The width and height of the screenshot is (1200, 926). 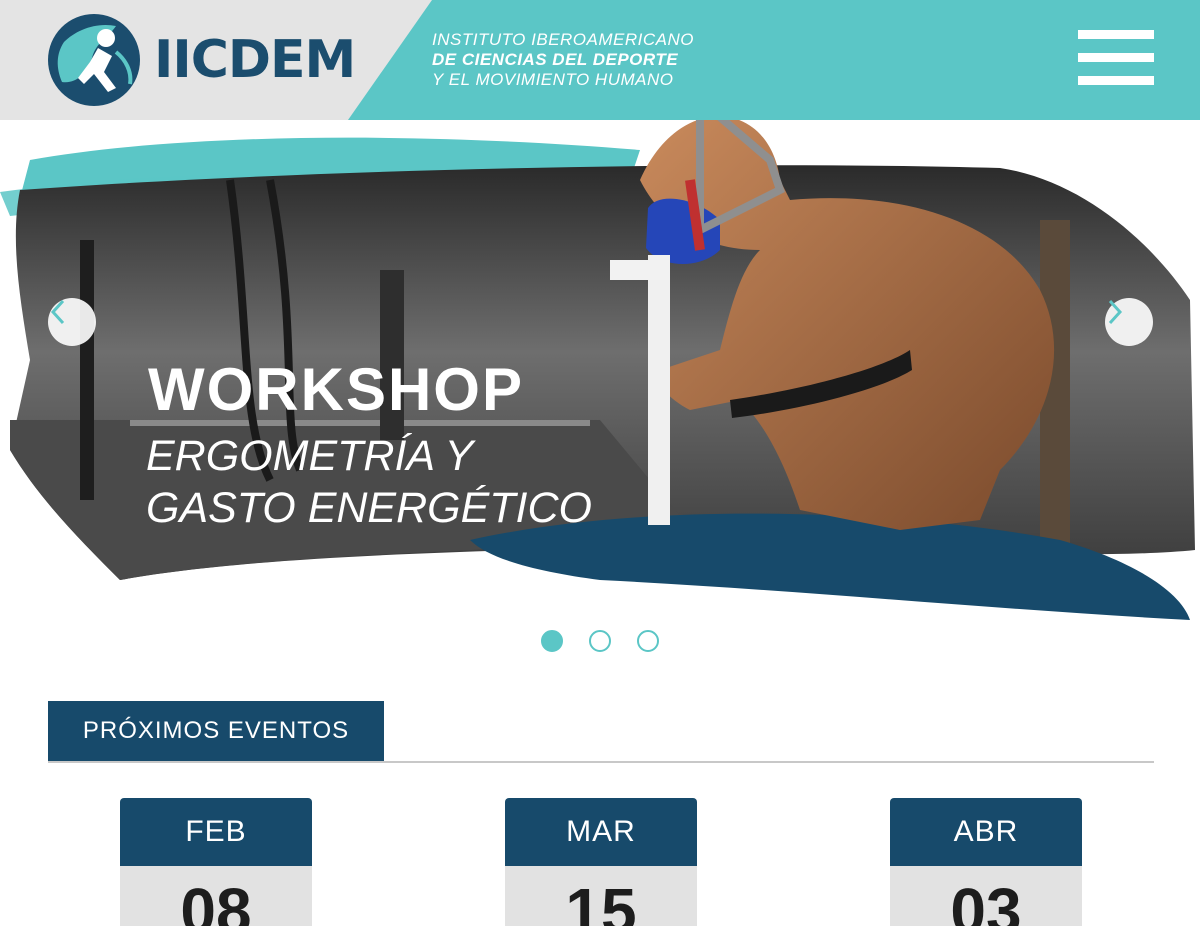 I want to click on slider-next-button, so click(x=1129, y=322).